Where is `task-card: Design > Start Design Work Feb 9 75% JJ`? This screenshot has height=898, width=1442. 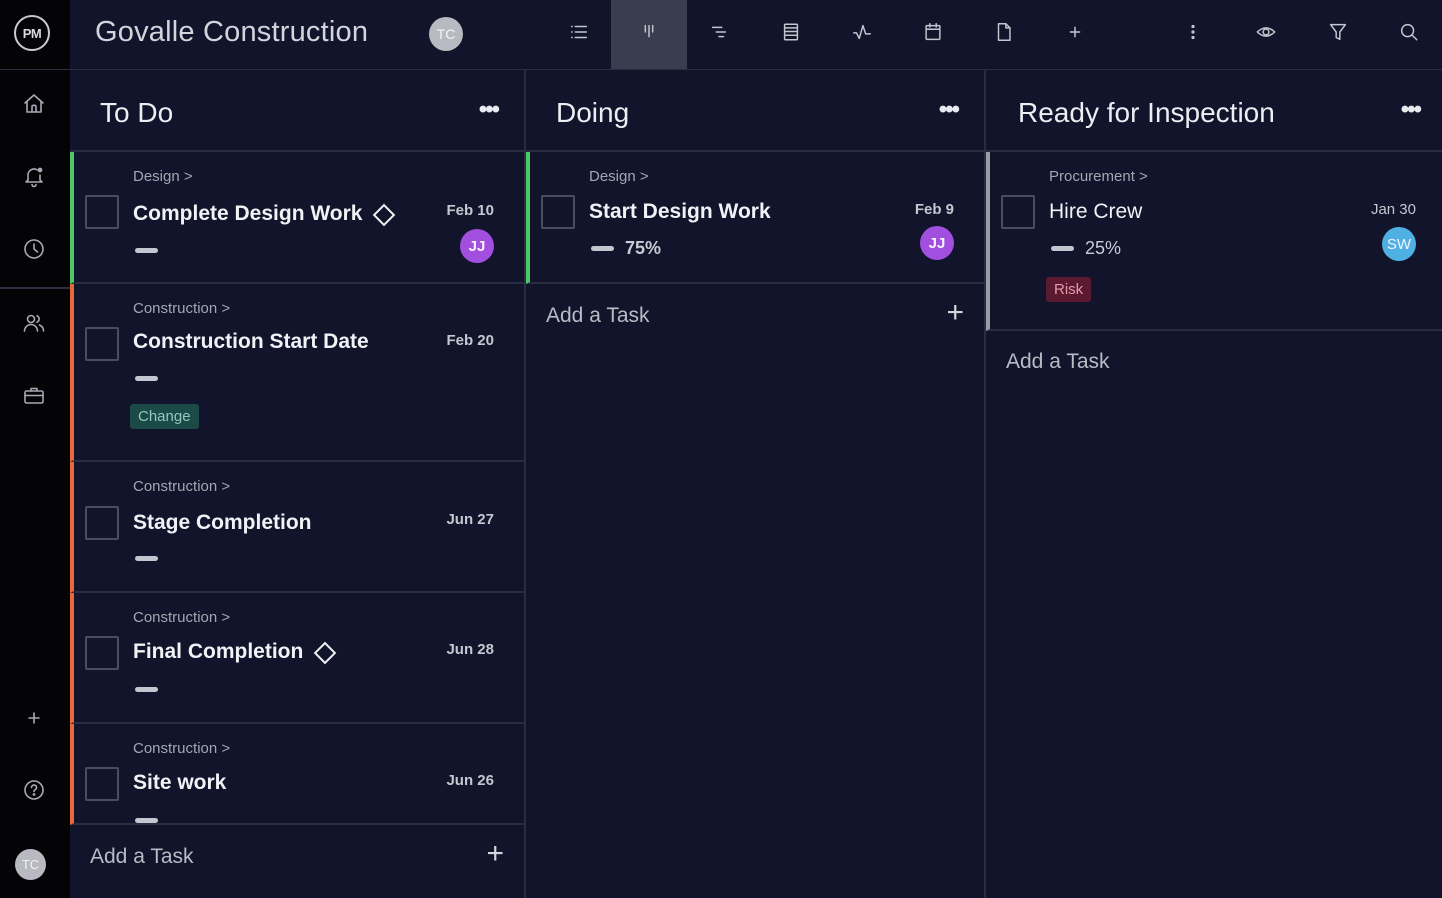 task-card: Design > Start Design Work Feb 9 75% JJ is located at coordinates (755, 218).